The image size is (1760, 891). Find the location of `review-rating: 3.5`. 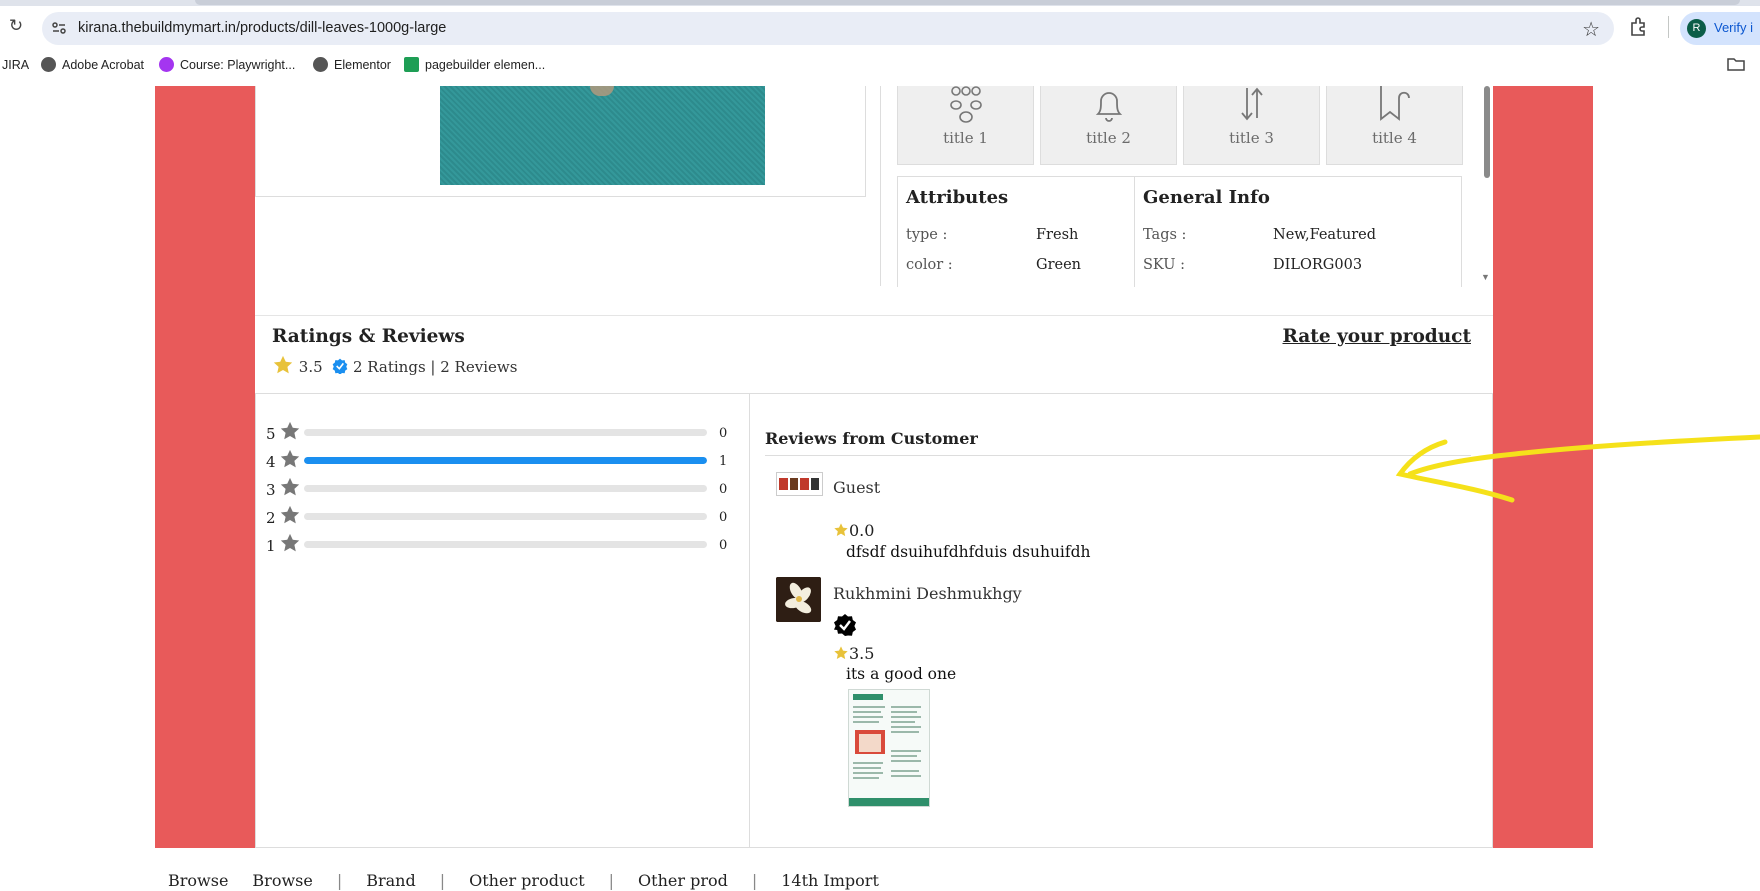

review-rating: 3.5 is located at coordinates (853, 653).